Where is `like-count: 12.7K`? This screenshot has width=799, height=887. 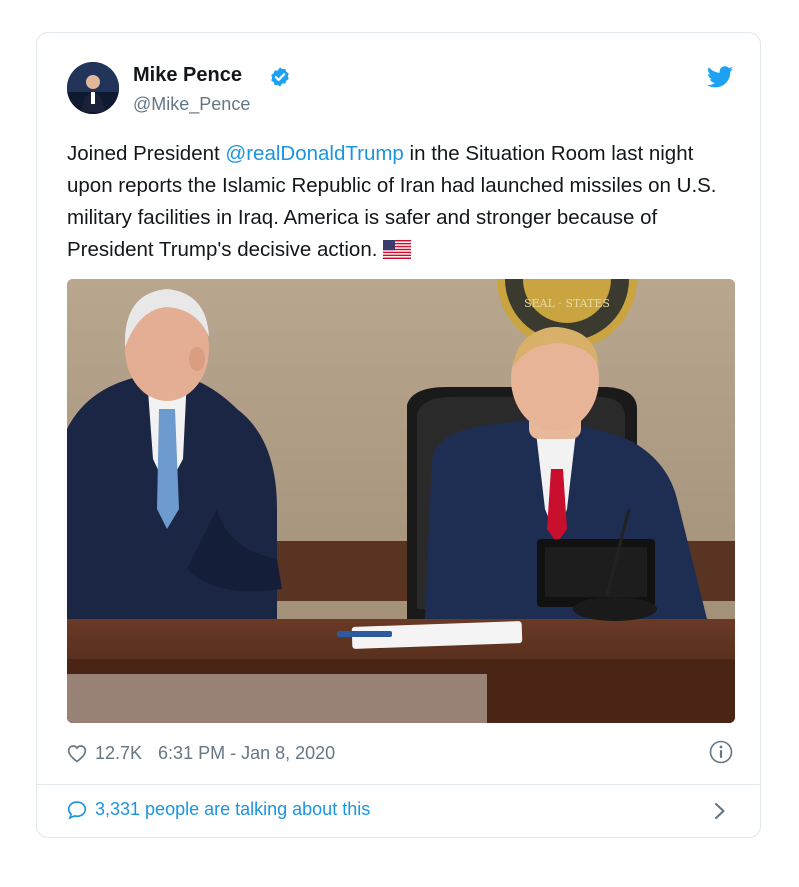
like-count: 12.7K is located at coordinates (118, 753).